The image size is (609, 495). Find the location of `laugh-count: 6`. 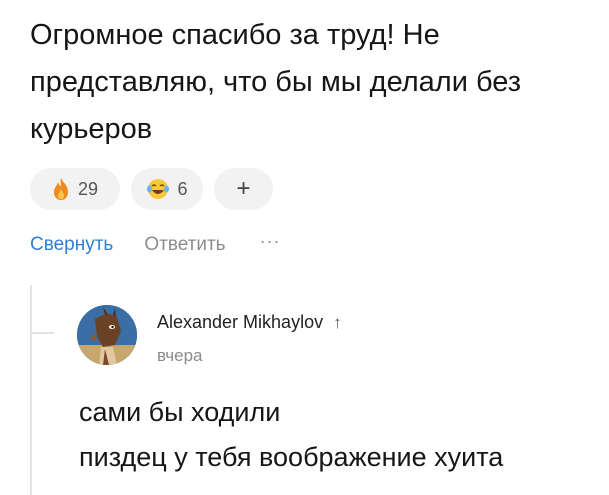

laugh-count: 6 is located at coordinates (182, 188).